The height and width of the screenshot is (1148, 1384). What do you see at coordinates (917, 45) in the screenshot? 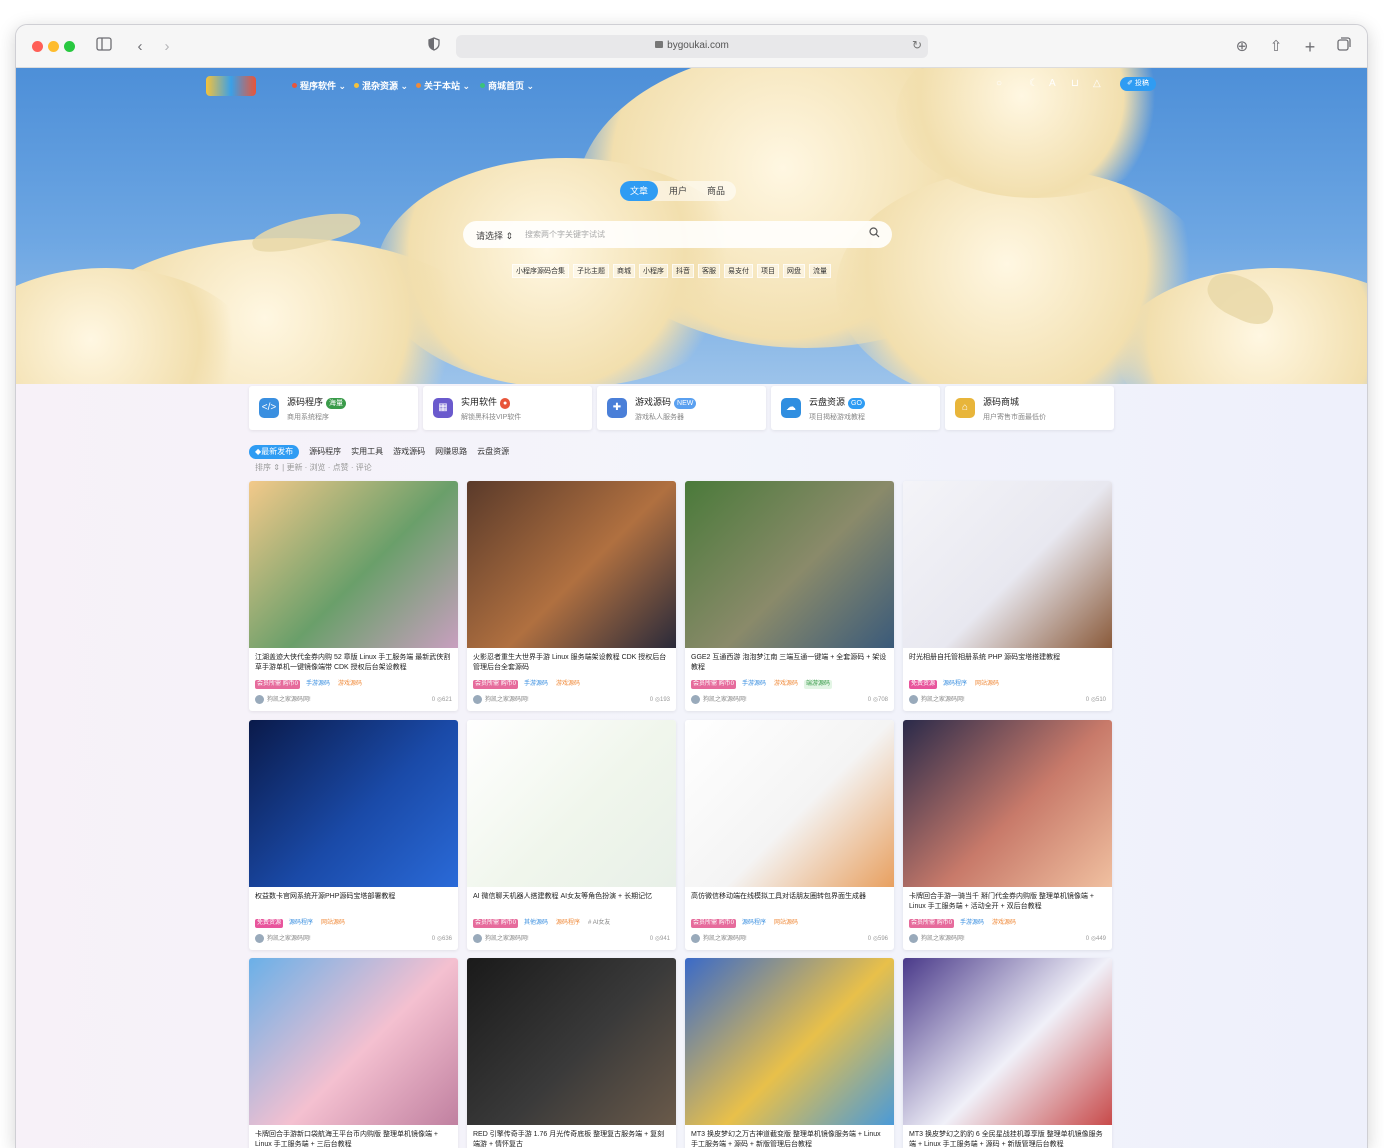
I see `reload-icon: ↻` at bounding box center [917, 45].